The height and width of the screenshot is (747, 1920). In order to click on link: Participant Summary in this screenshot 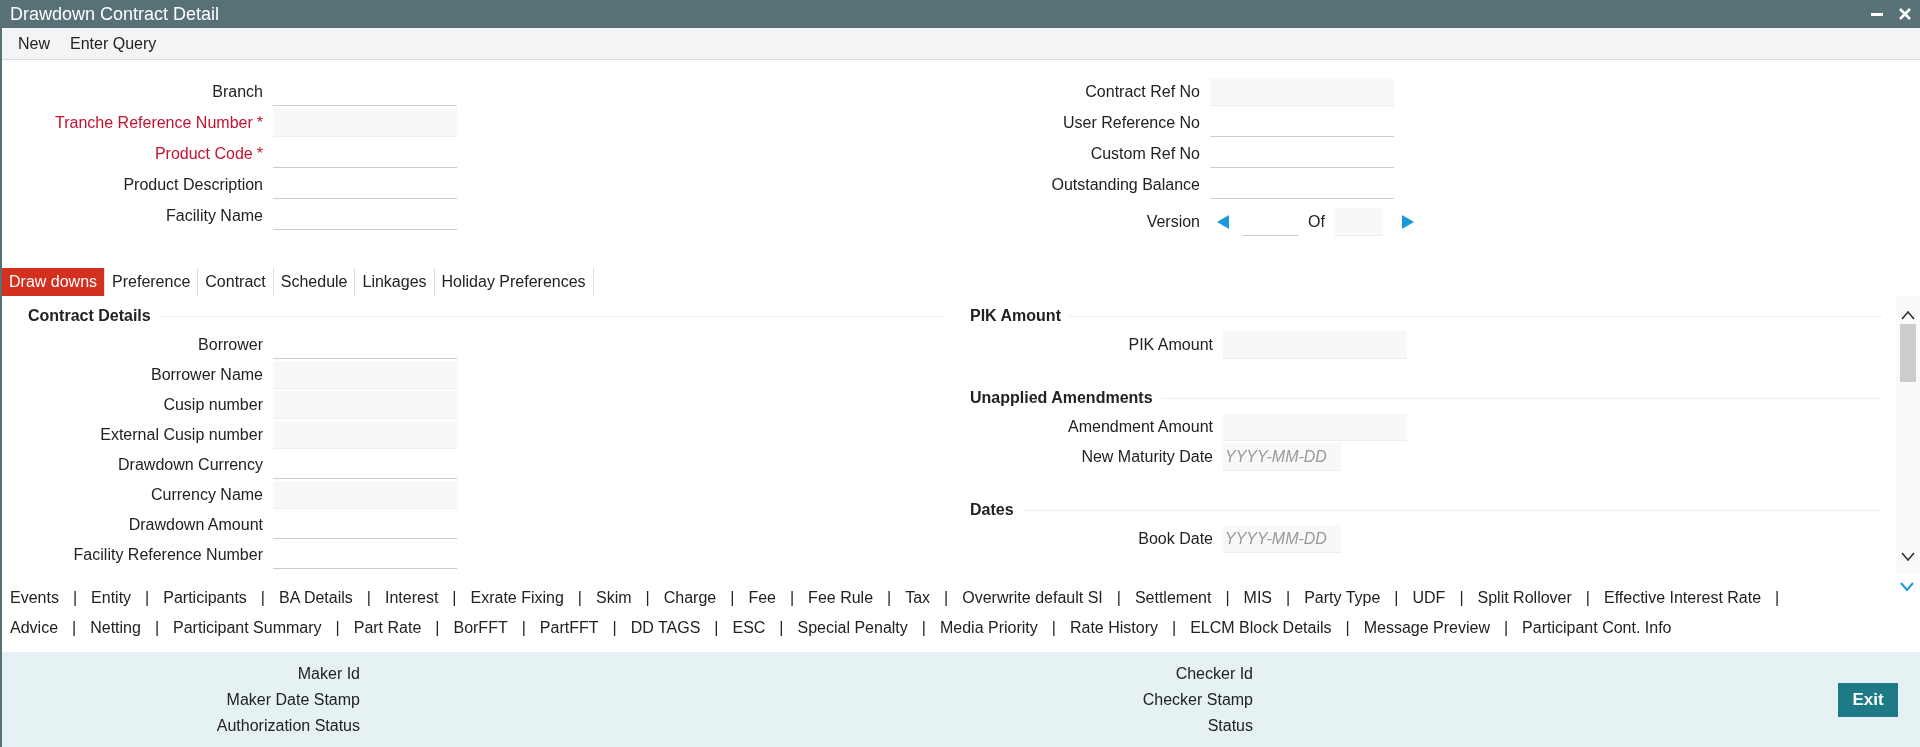, I will do `click(247, 628)`.